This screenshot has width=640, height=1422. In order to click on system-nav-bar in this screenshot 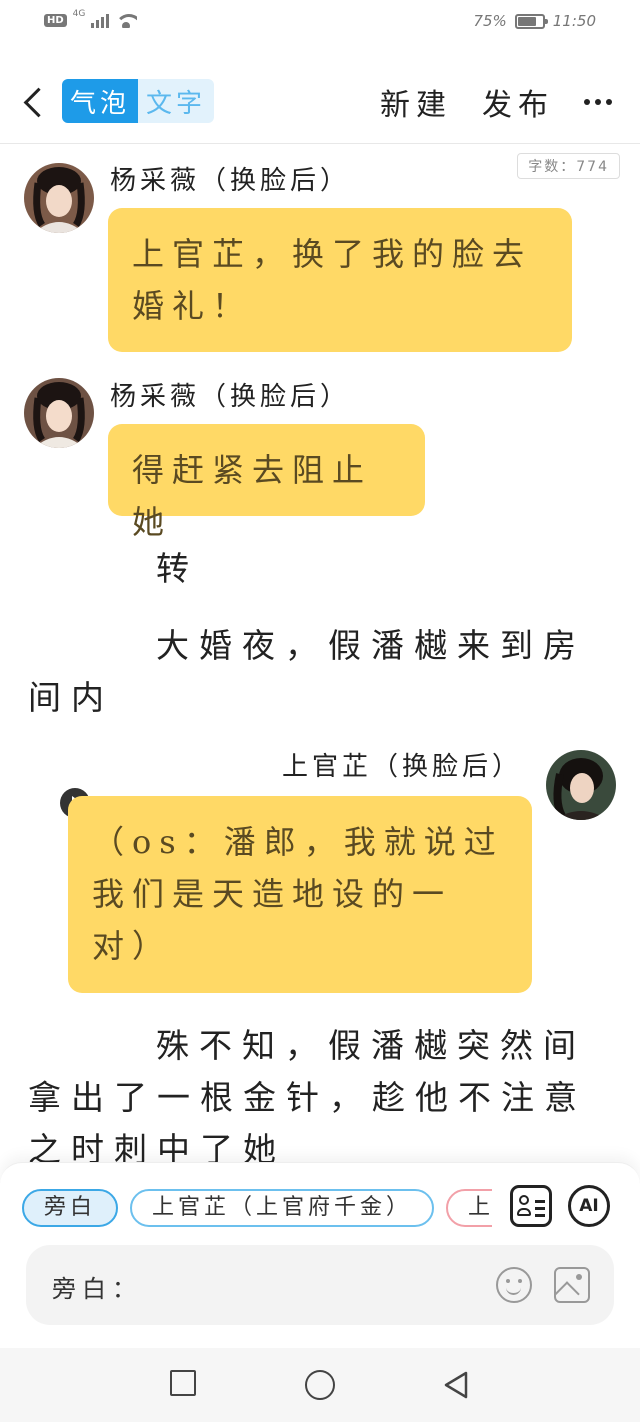, I will do `click(320, 1385)`.